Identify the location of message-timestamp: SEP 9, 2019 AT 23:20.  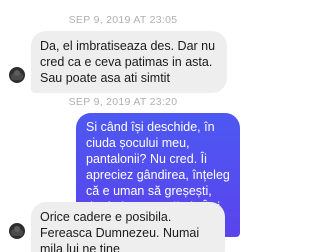
(123, 102).